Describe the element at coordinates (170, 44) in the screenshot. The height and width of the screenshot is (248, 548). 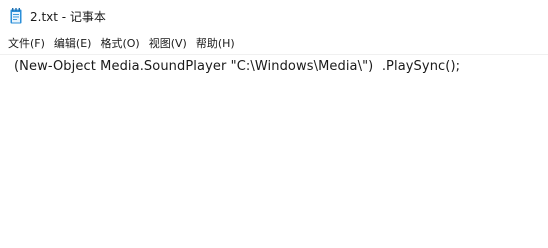
I see `menu-view: 视图(V)` at that location.